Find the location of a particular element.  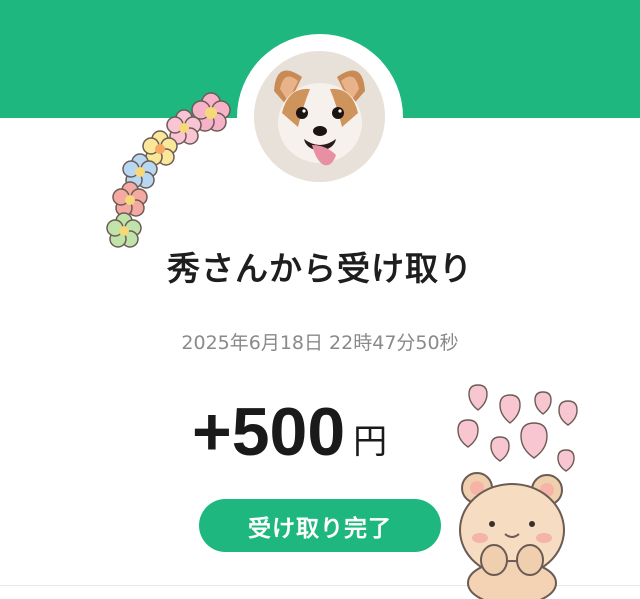

bear-sticker-icon is located at coordinates (512, 535).